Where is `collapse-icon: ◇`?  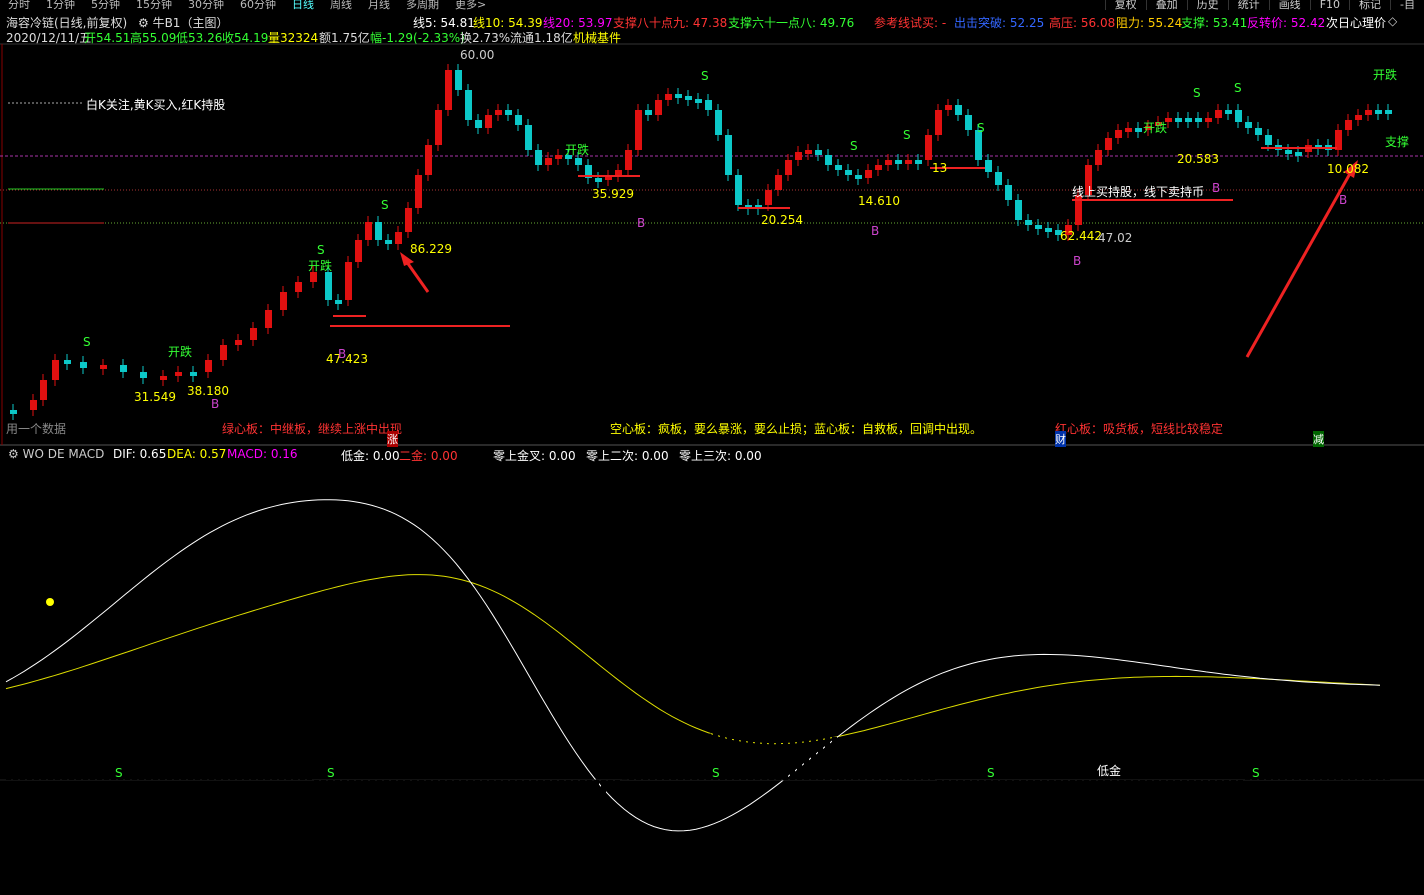
collapse-icon: ◇ is located at coordinates (1392, 21).